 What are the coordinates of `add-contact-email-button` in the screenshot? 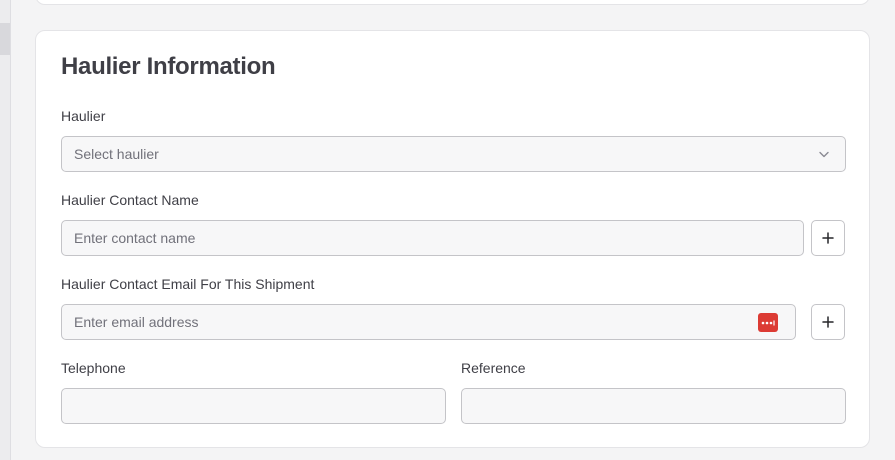 It's located at (828, 322).